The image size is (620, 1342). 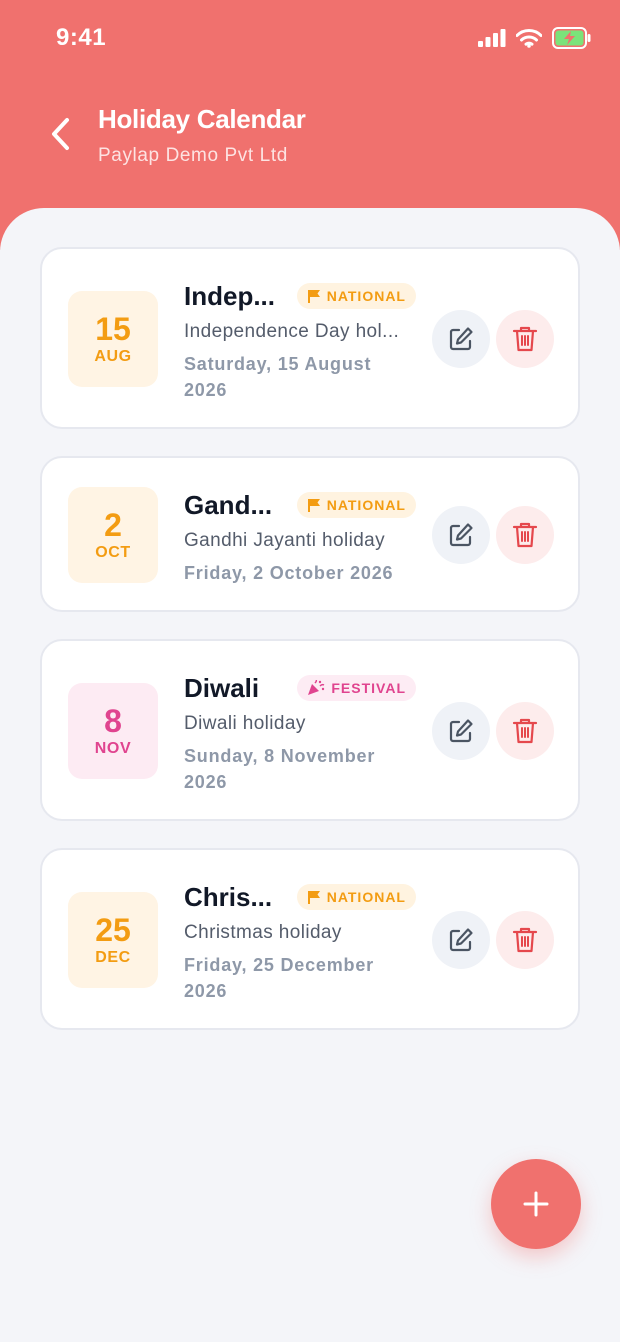 I want to click on plus-icon, so click(x=536, y=1204).